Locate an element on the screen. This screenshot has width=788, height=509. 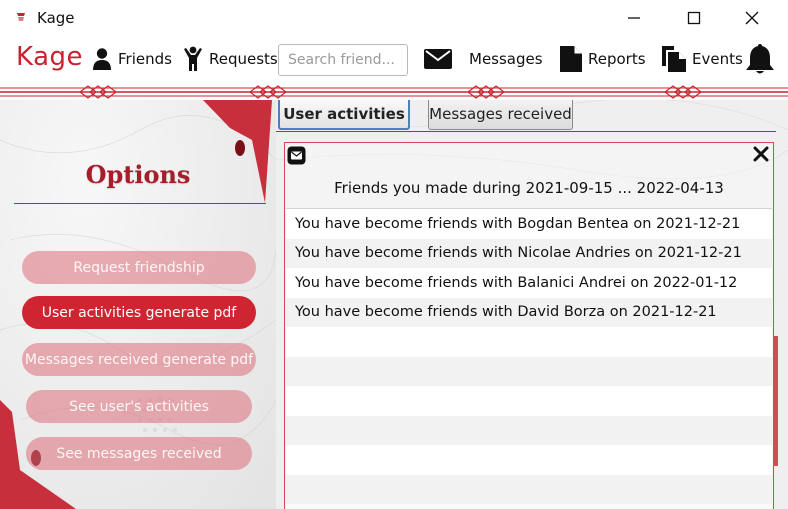
main-toolbar: Kage Friends Requests Messages Reports is located at coordinates (394, 60).